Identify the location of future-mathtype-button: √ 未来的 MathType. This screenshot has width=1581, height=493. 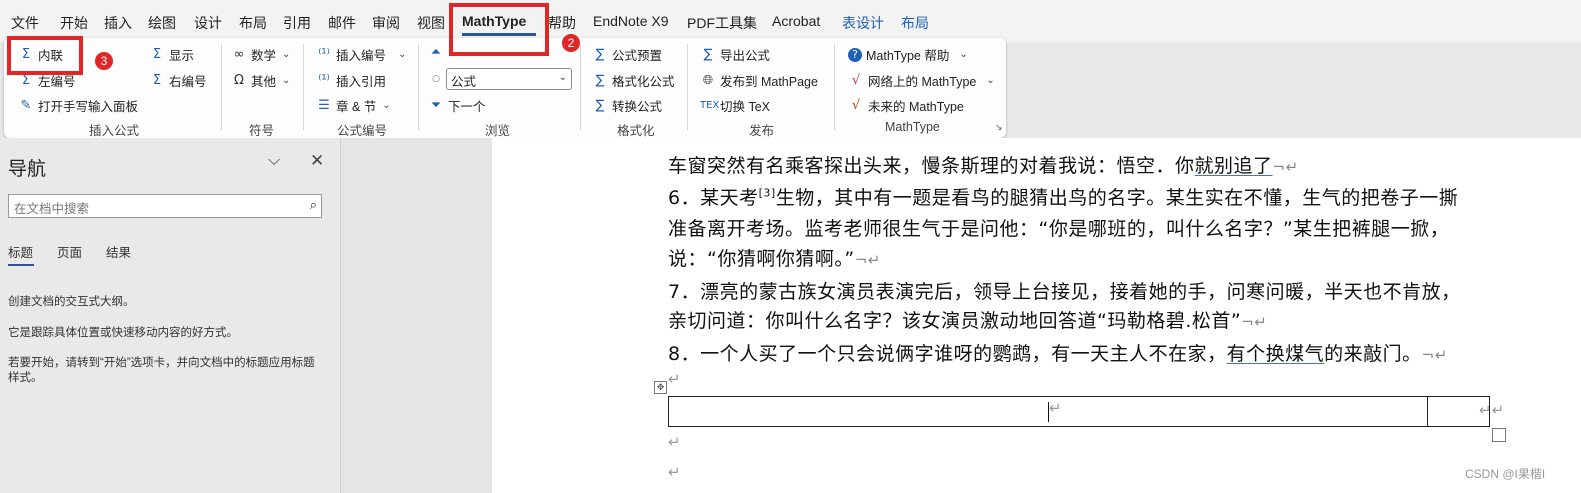
(906, 105).